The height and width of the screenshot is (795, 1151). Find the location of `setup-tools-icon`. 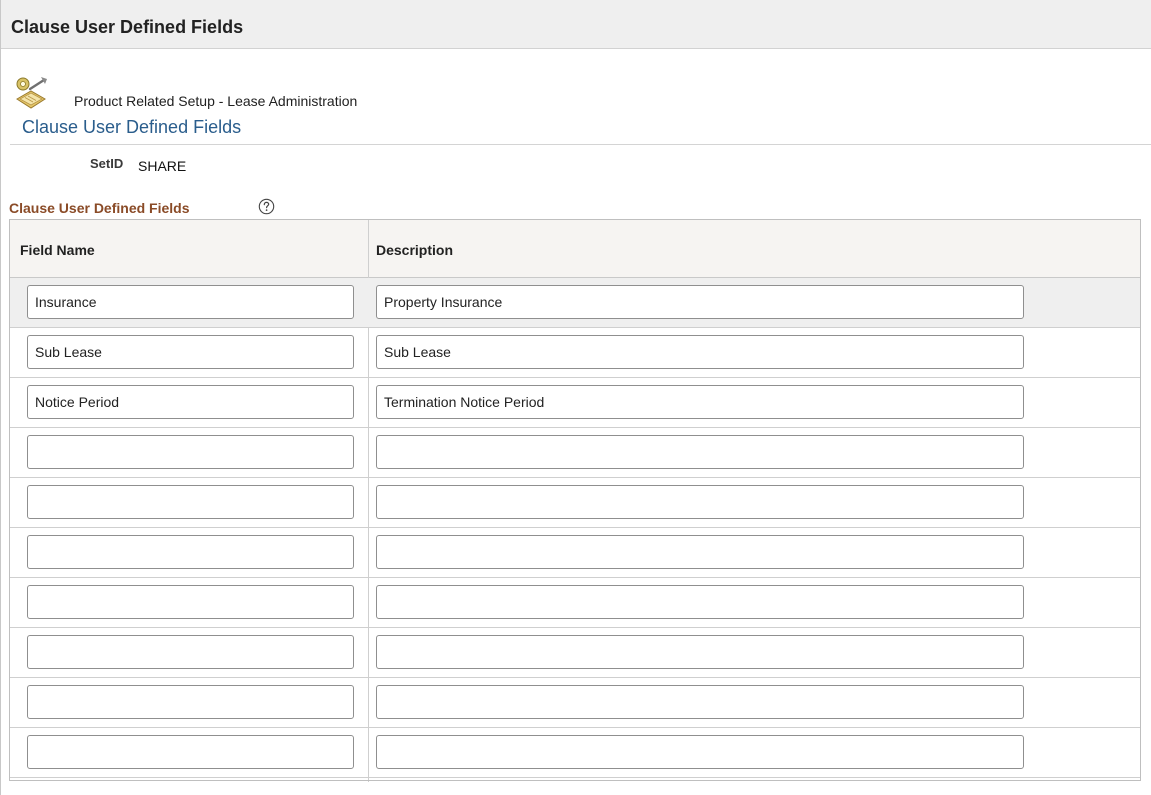

setup-tools-icon is located at coordinates (32, 93).